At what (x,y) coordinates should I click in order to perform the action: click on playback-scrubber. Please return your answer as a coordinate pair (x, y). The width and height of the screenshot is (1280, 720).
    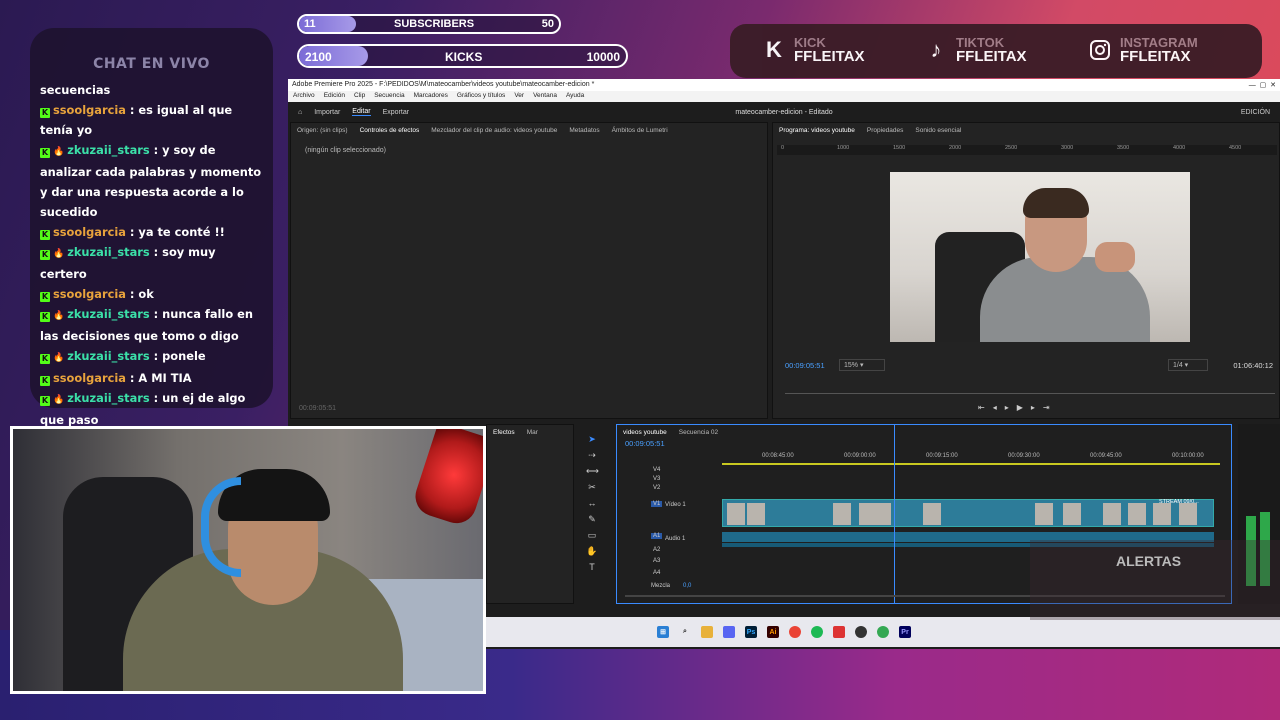
    Looking at the image, I should click on (1030, 393).